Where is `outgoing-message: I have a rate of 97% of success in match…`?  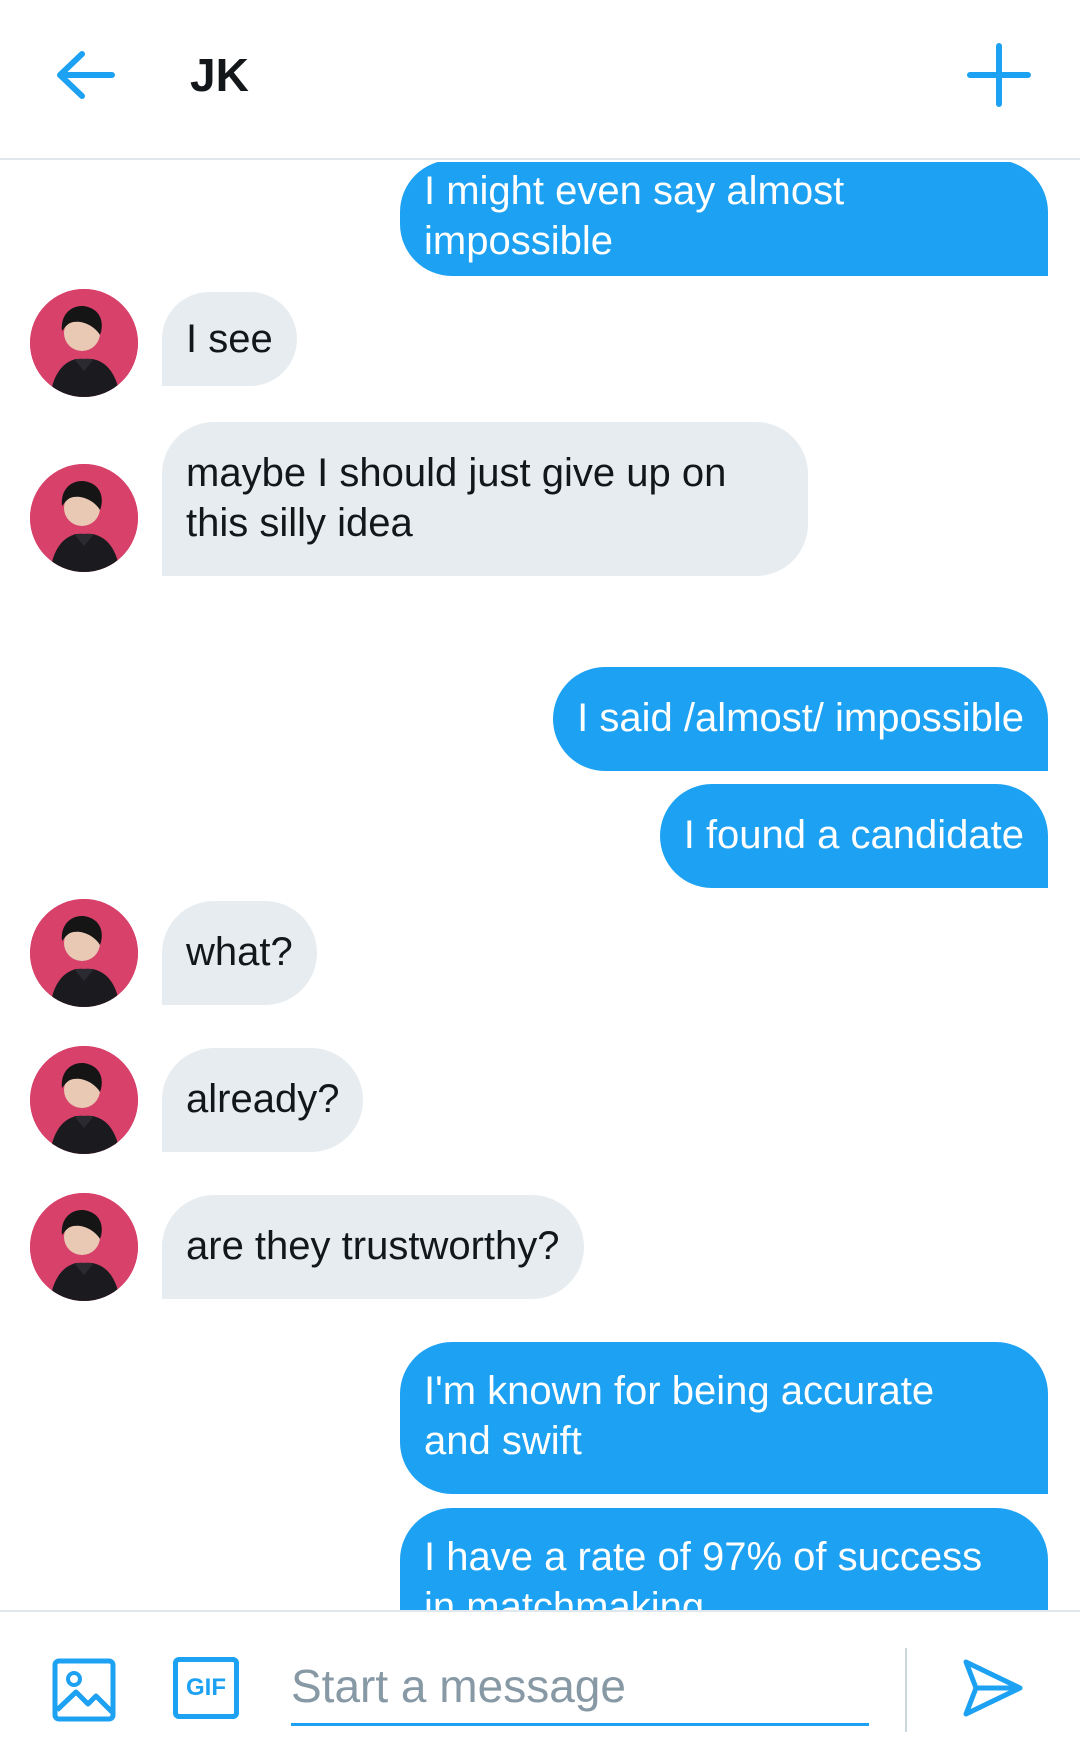
outgoing-message: I have a rate of 97% of success in match… is located at coordinates (724, 1559).